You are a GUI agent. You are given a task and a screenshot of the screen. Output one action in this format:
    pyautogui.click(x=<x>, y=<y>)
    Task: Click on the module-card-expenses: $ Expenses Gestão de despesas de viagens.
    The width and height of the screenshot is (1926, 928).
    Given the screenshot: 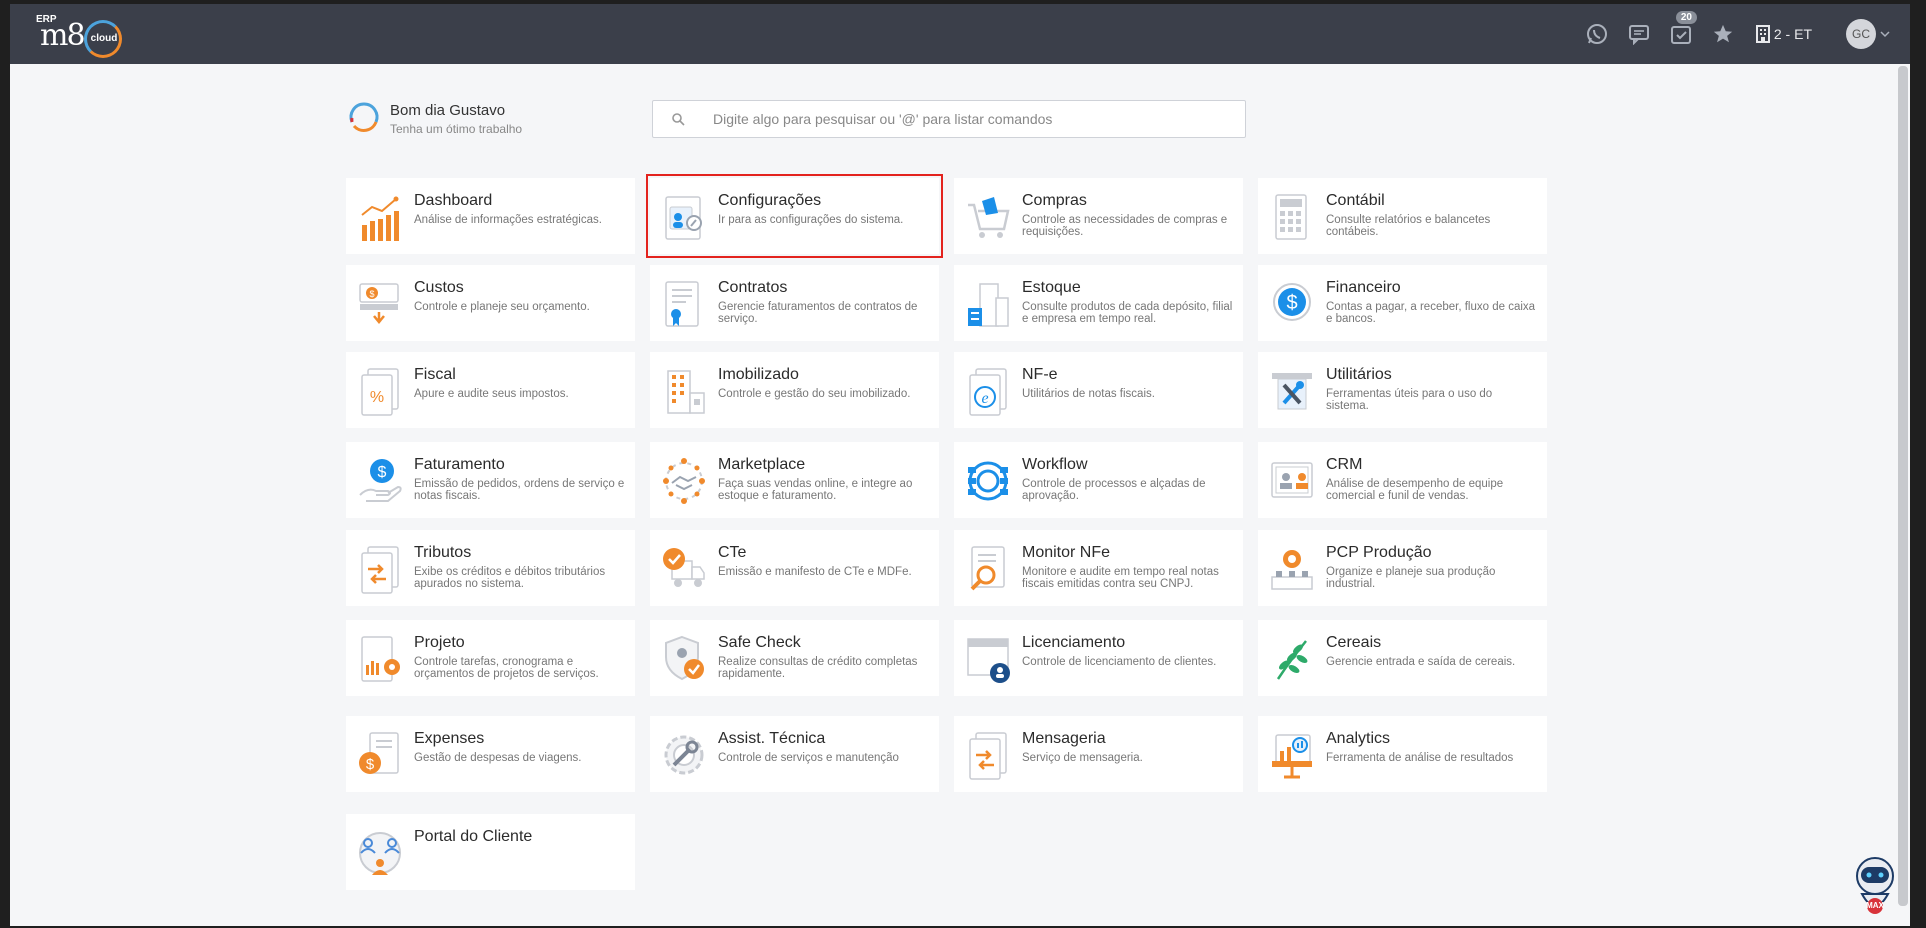 What is the action you would take?
    pyautogui.click(x=490, y=754)
    